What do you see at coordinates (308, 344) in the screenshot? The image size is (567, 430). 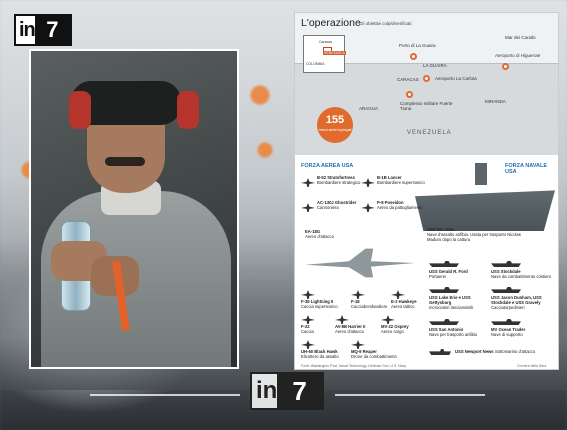 I see `helicopter-icon` at bounding box center [308, 344].